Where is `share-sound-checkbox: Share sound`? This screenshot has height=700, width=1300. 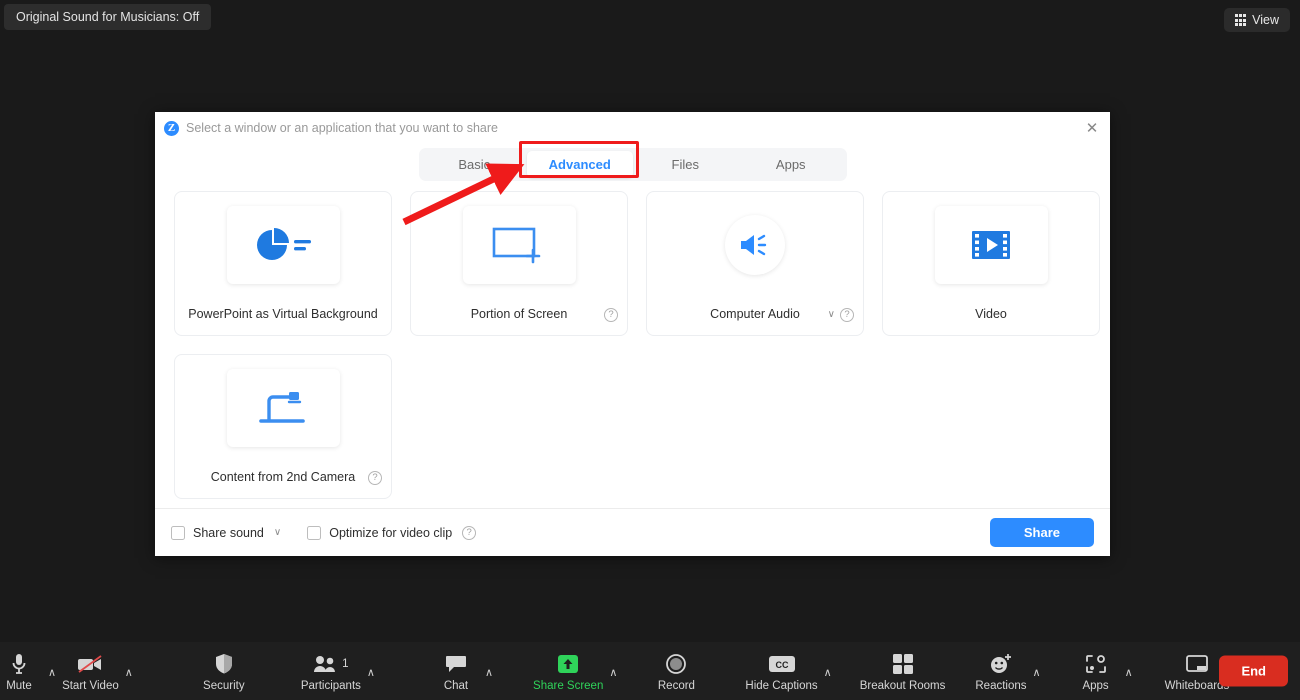
share-sound-checkbox: Share sound is located at coordinates (217, 532).